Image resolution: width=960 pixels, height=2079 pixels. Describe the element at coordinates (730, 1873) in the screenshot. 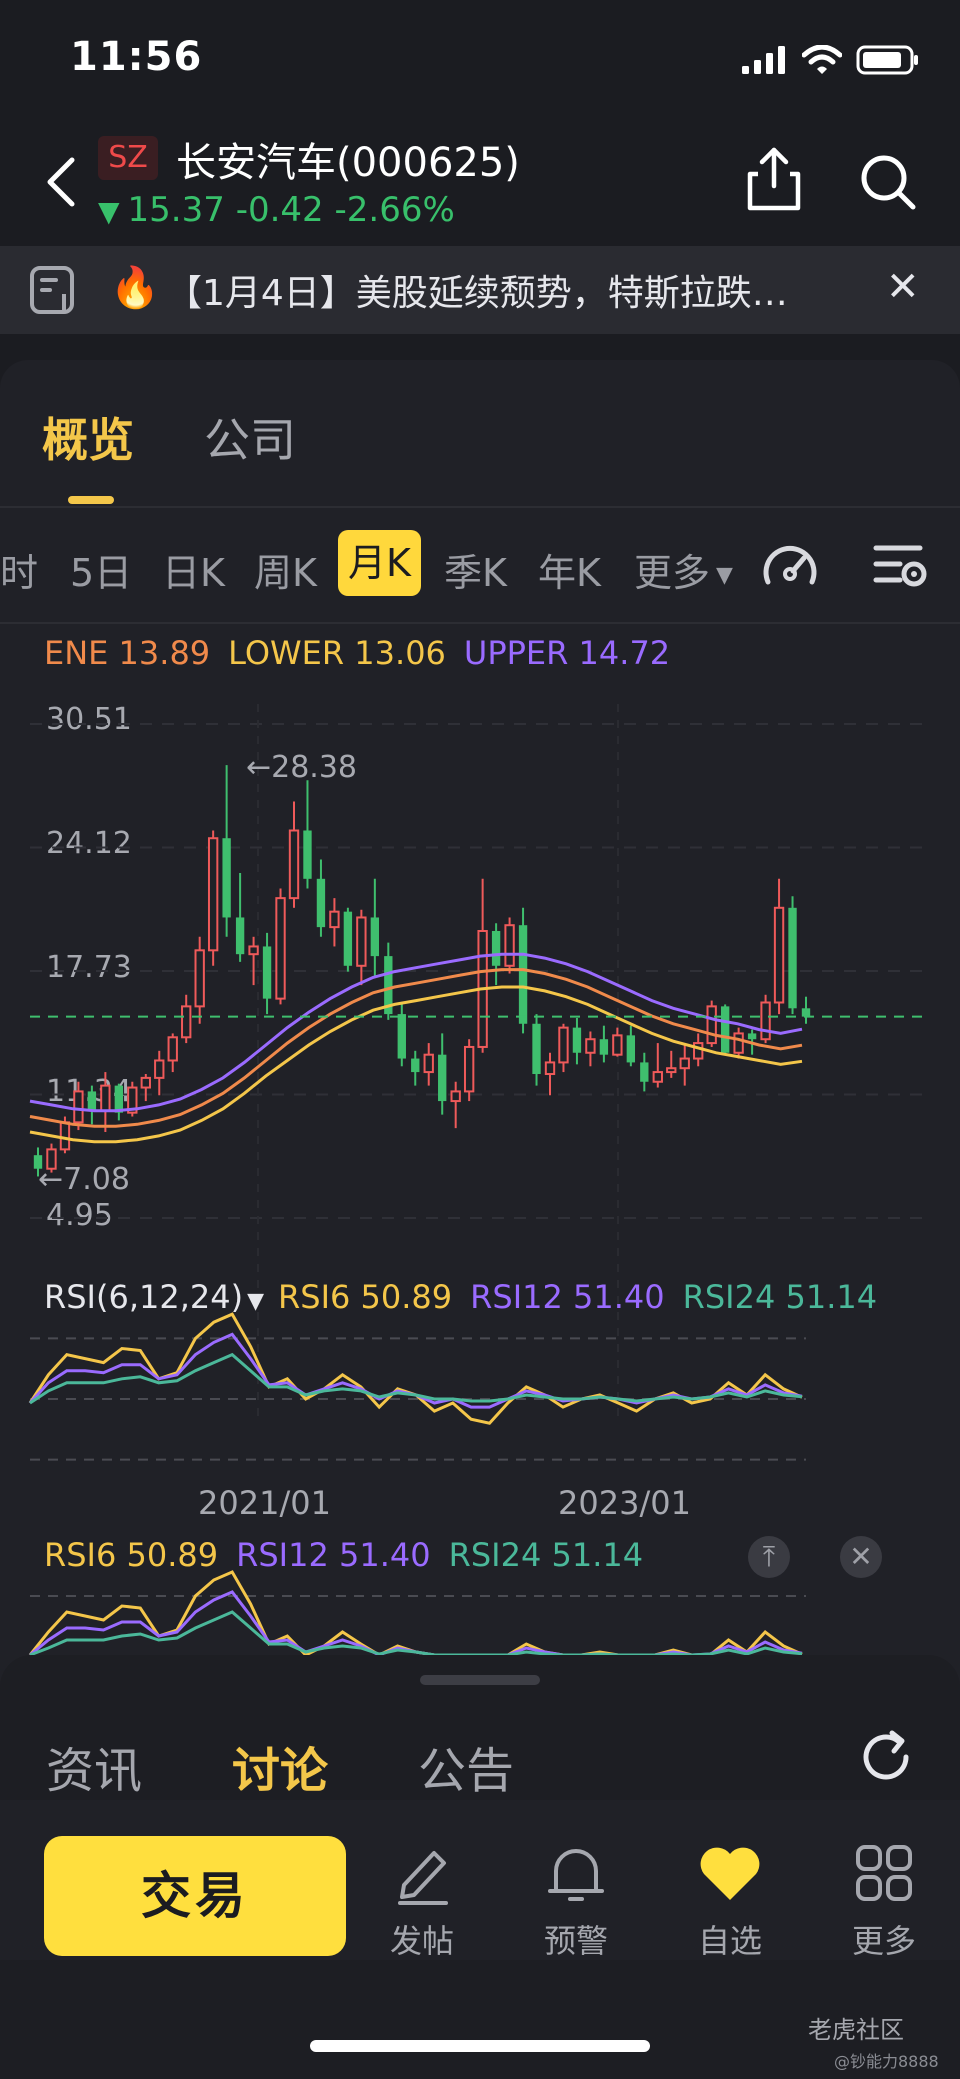

I see `heart-icon` at that location.